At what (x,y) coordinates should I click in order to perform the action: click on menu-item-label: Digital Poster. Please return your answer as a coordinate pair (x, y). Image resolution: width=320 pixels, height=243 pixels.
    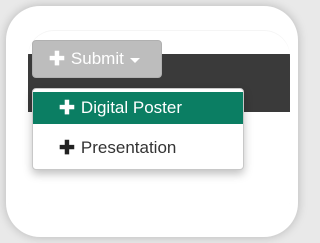
    Looking at the image, I should click on (131, 107).